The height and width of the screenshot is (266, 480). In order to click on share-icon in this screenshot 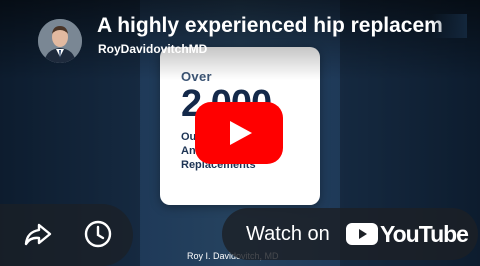, I will do `click(38, 234)`.